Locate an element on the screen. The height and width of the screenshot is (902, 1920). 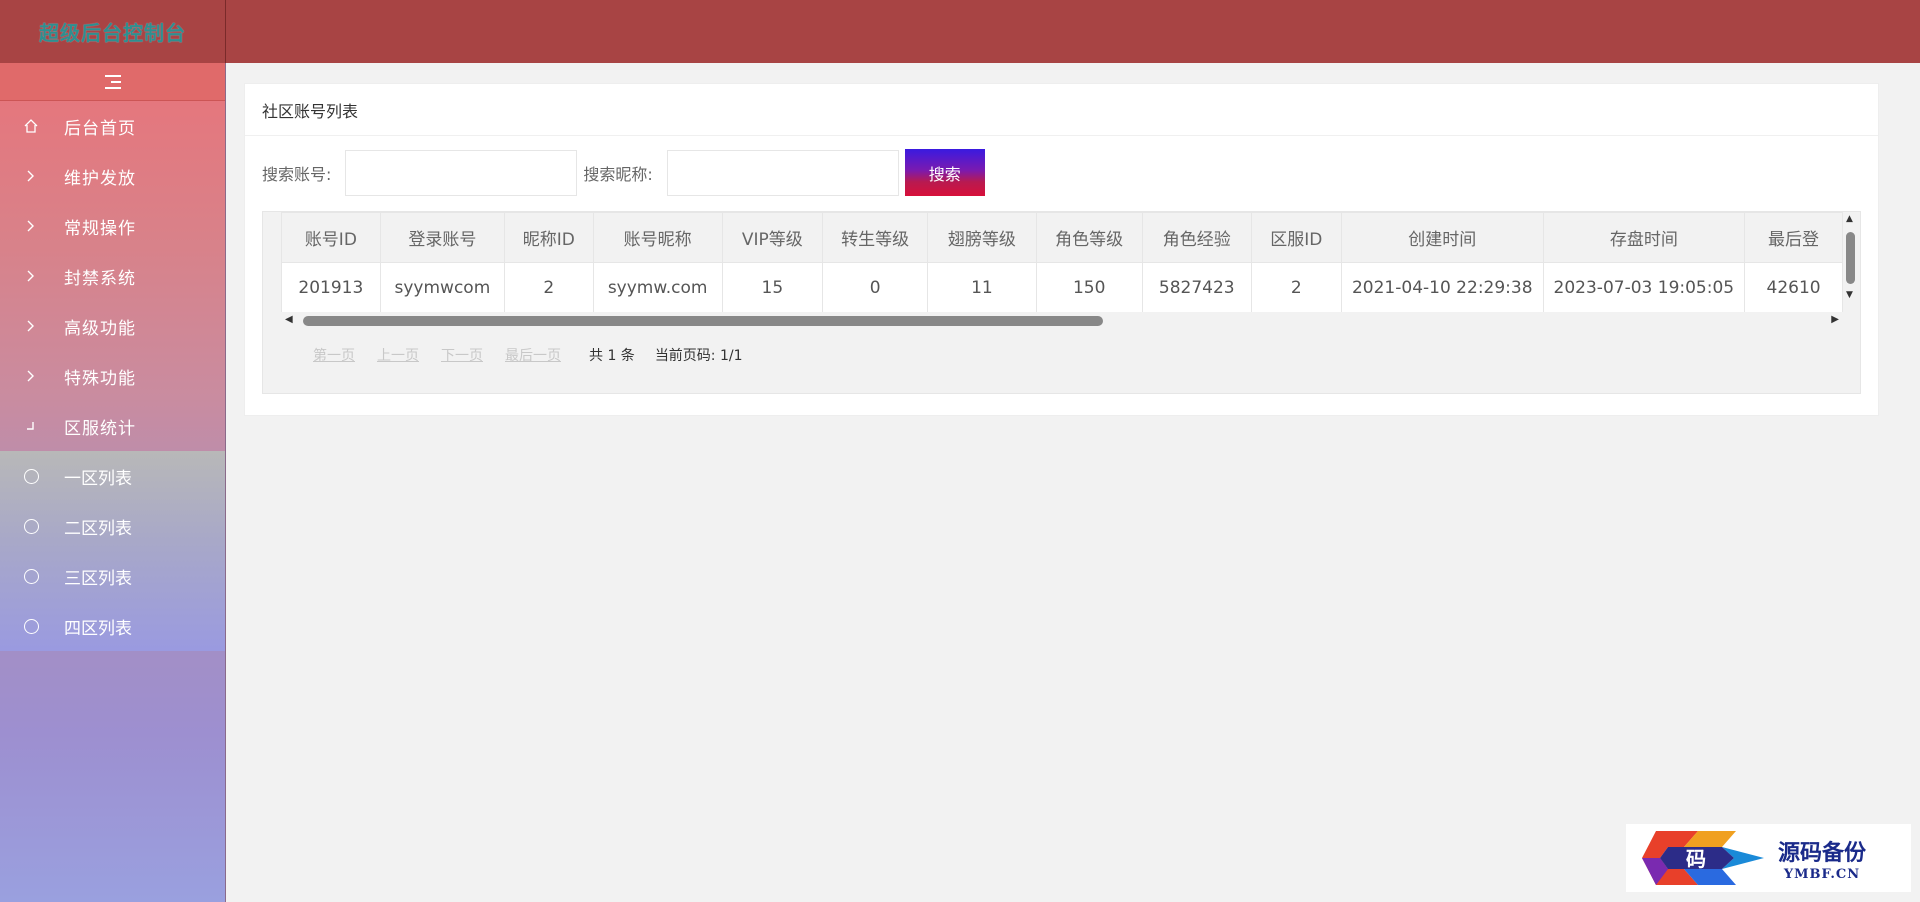
sidebar-subitem-label: 三区列表 is located at coordinates (98, 578).